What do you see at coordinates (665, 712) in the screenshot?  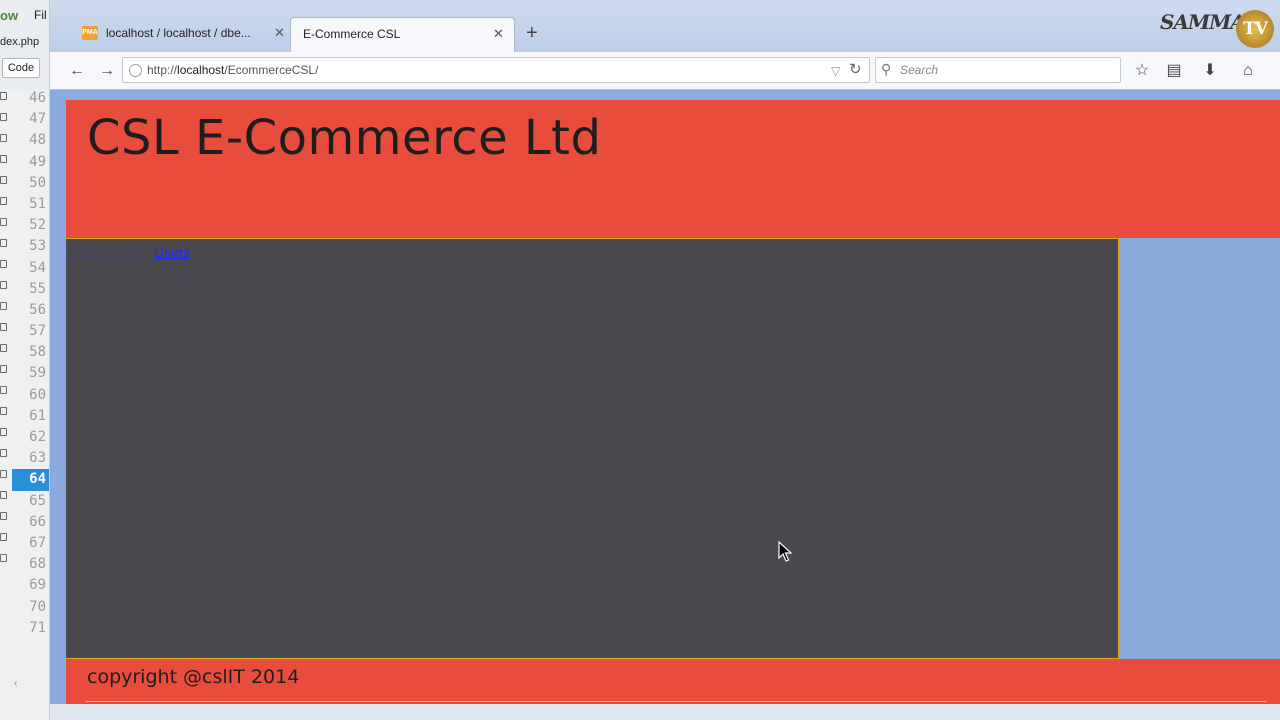 I see `window-bottom-edge` at bounding box center [665, 712].